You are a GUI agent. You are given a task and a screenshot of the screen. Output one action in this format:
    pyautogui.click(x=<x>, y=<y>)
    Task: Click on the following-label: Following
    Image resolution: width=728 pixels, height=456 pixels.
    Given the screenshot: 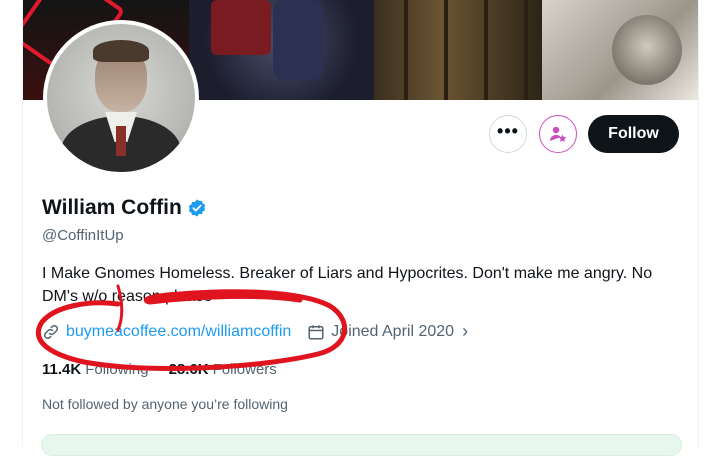 What is the action you would take?
    pyautogui.click(x=117, y=369)
    